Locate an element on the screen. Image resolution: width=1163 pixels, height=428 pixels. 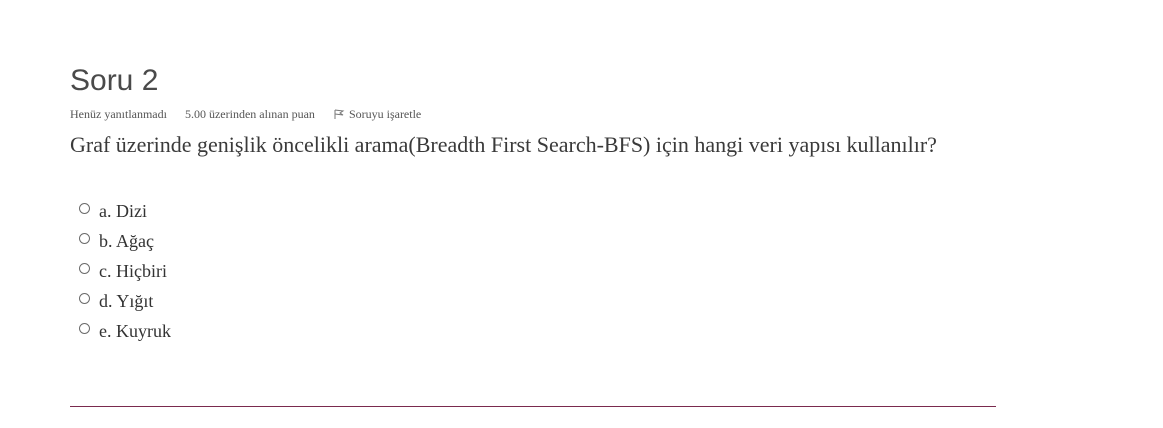
flag-question-label: Soruyu işaretle is located at coordinates (385, 114).